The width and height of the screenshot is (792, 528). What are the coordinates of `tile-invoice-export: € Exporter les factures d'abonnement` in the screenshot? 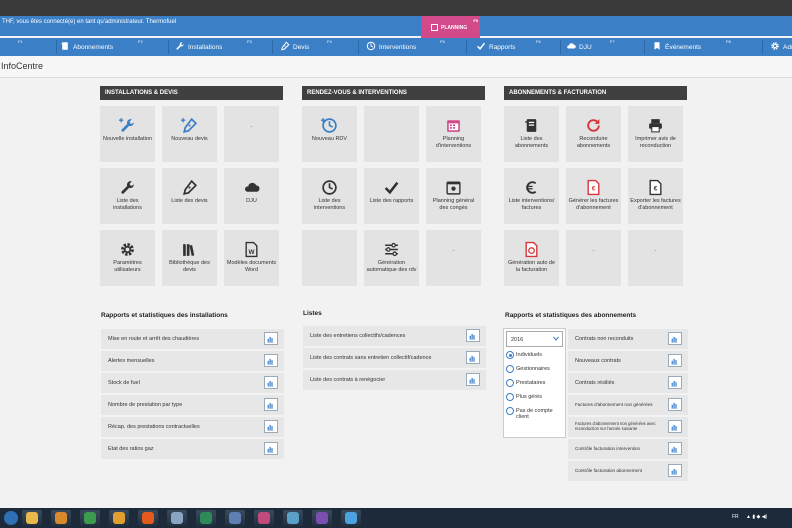 It's located at (655, 196).